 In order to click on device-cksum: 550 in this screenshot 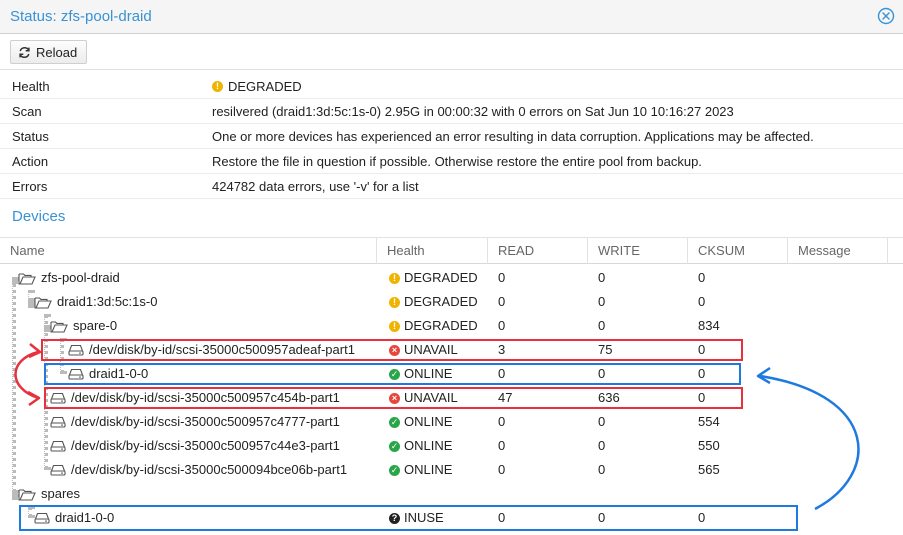, I will do `click(709, 445)`.